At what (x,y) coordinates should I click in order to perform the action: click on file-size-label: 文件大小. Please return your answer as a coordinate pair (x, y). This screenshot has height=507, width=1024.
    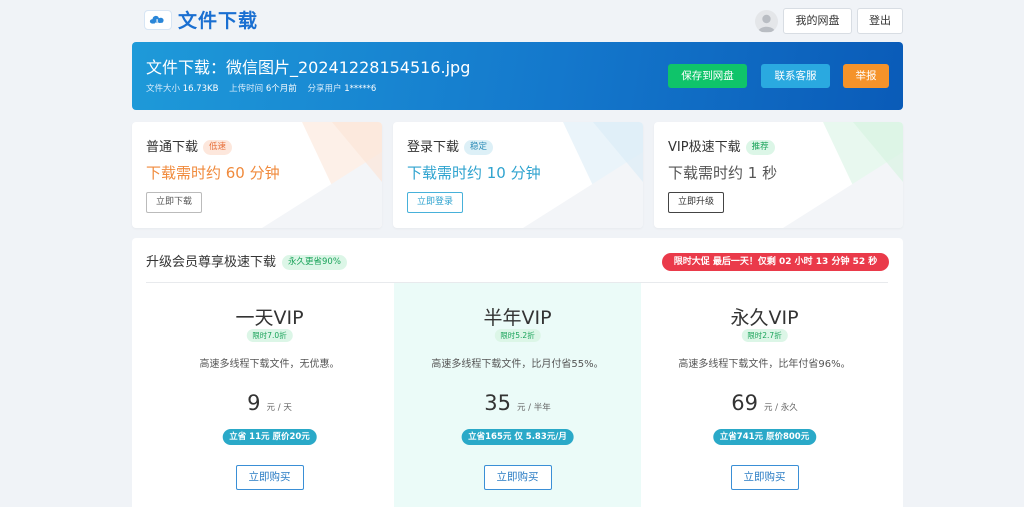
    Looking at the image, I should click on (163, 89).